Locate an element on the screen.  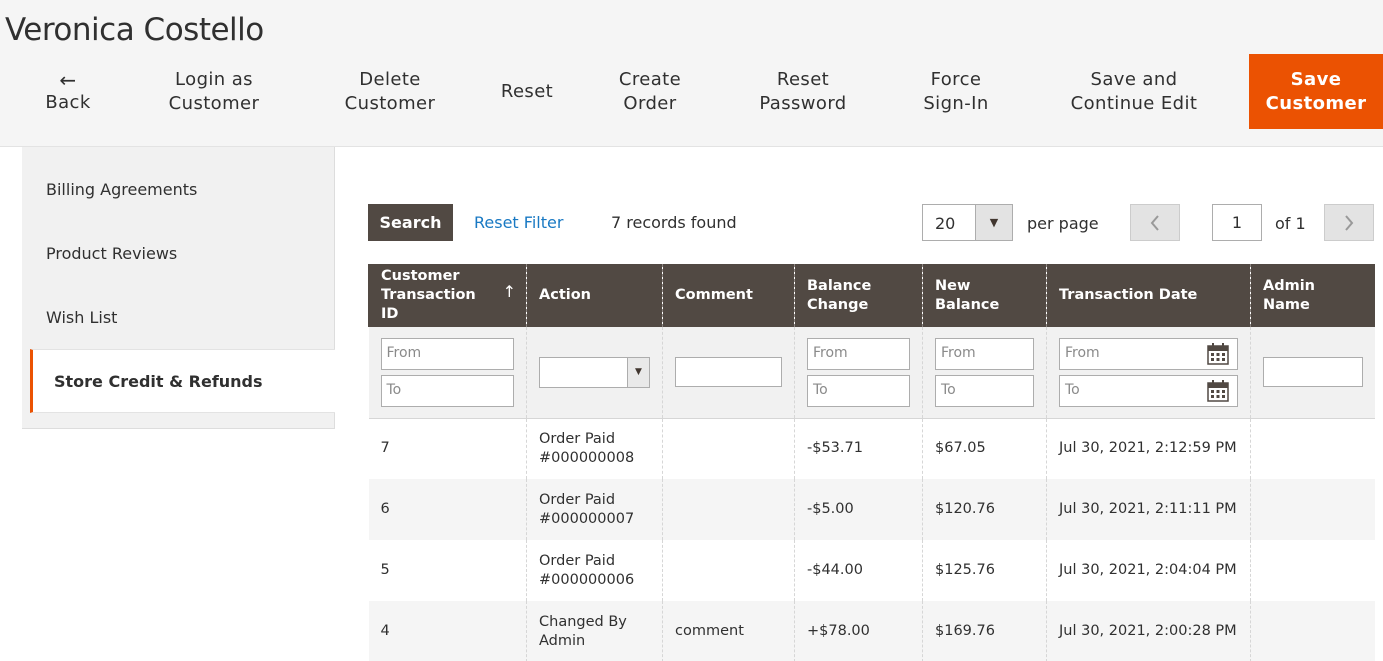
button-label-line: Continue Edit is located at coordinates (1134, 103).